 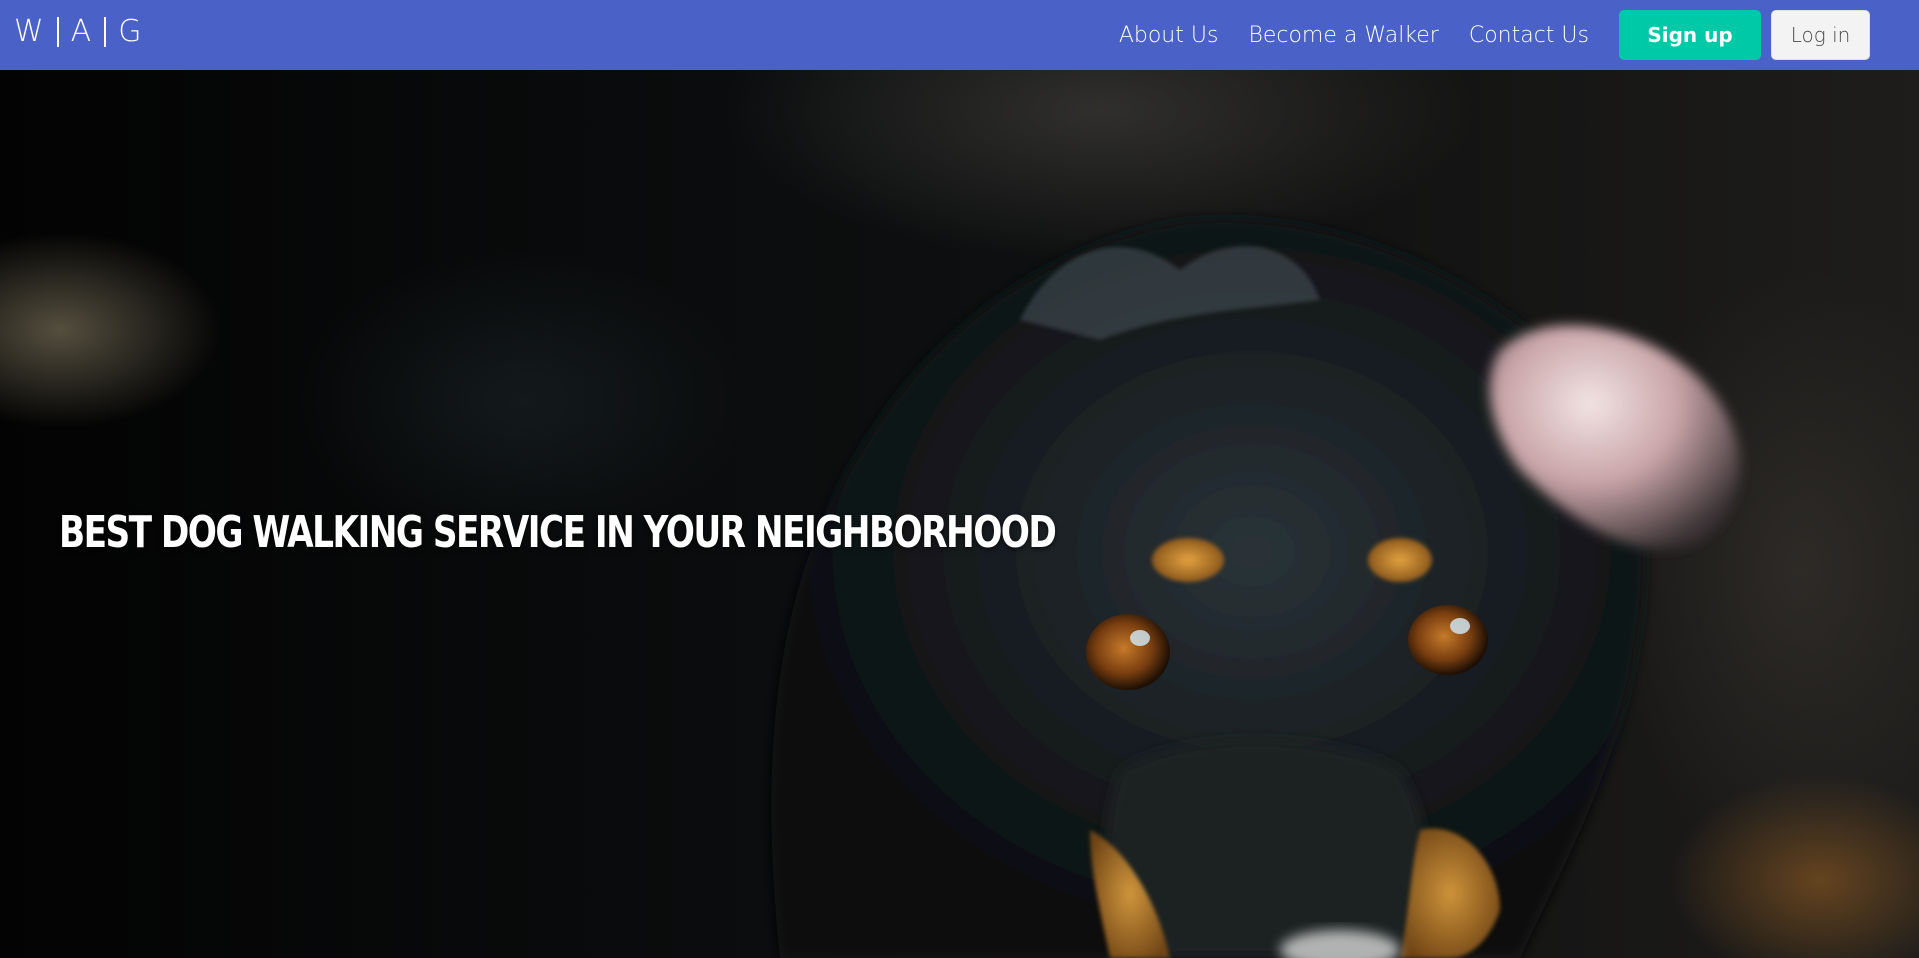 I want to click on brand-letter-g: G, so click(x=130, y=31).